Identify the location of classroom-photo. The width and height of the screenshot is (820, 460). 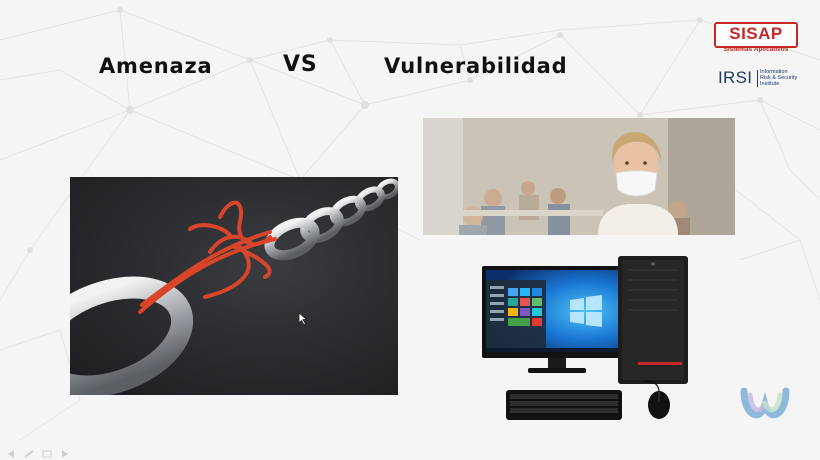
(579, 176).